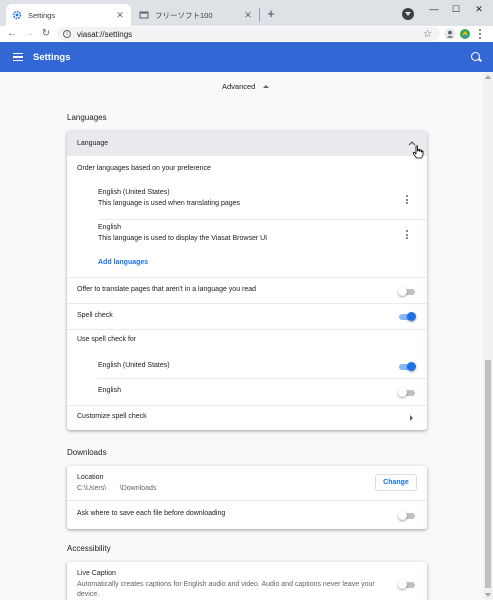  What do you see at coordinates (434, 9) in the screenshot?
I see `minimize-button: —` at bounding box center [434, 9].